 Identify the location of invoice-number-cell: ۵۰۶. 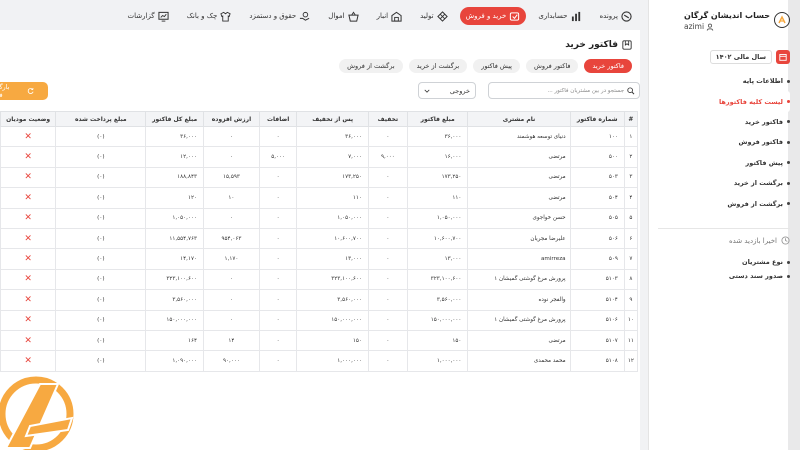
(597, 238).